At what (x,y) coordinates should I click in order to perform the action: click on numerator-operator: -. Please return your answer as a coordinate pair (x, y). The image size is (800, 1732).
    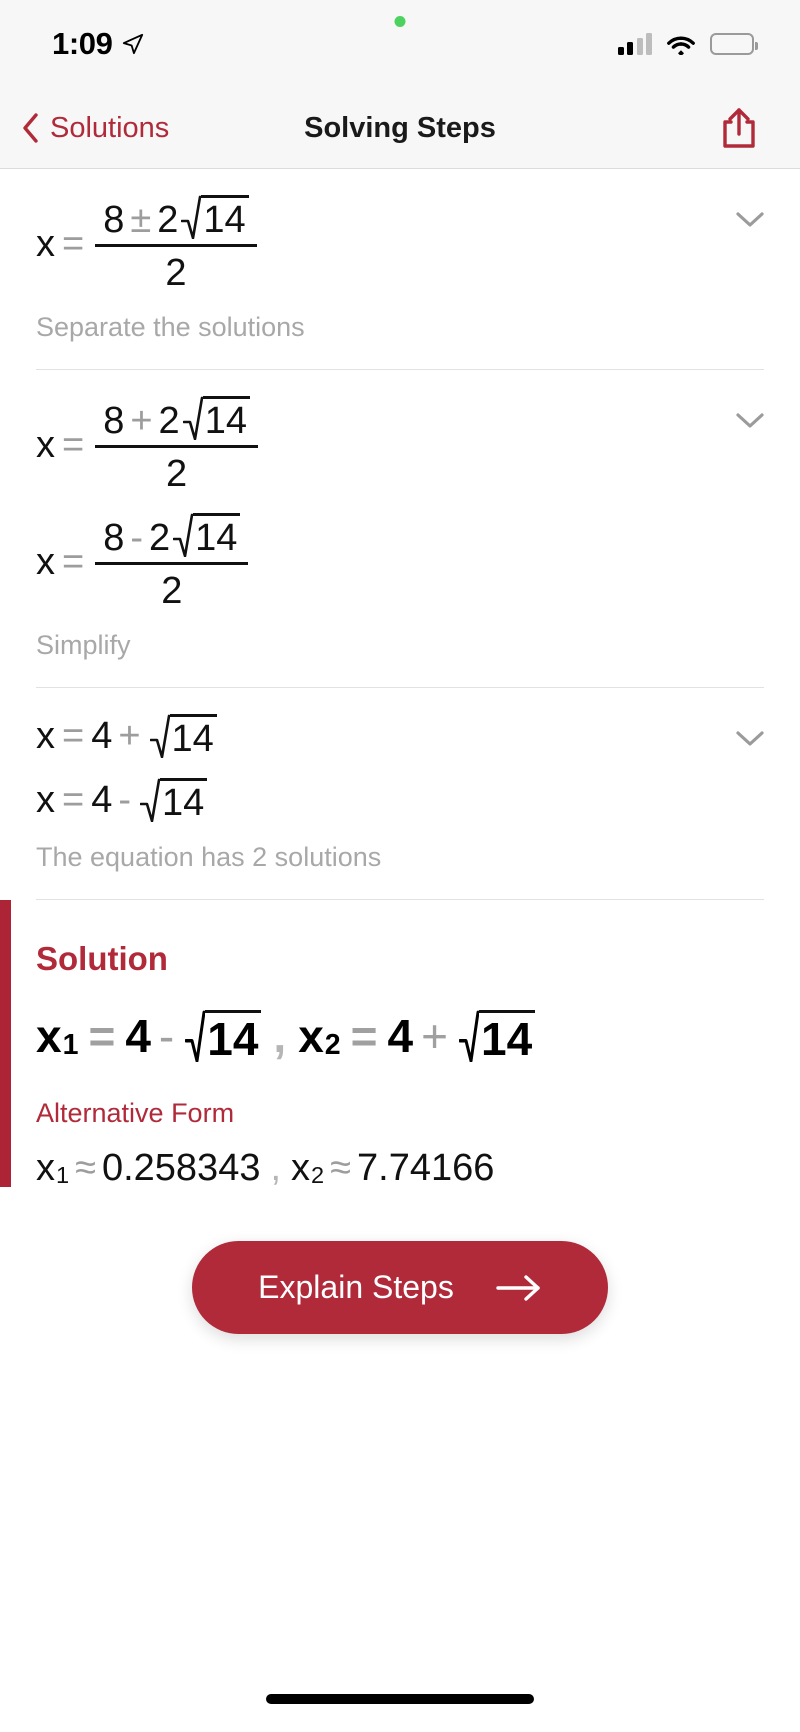
    Looking at the image, I should click on (136, 538).